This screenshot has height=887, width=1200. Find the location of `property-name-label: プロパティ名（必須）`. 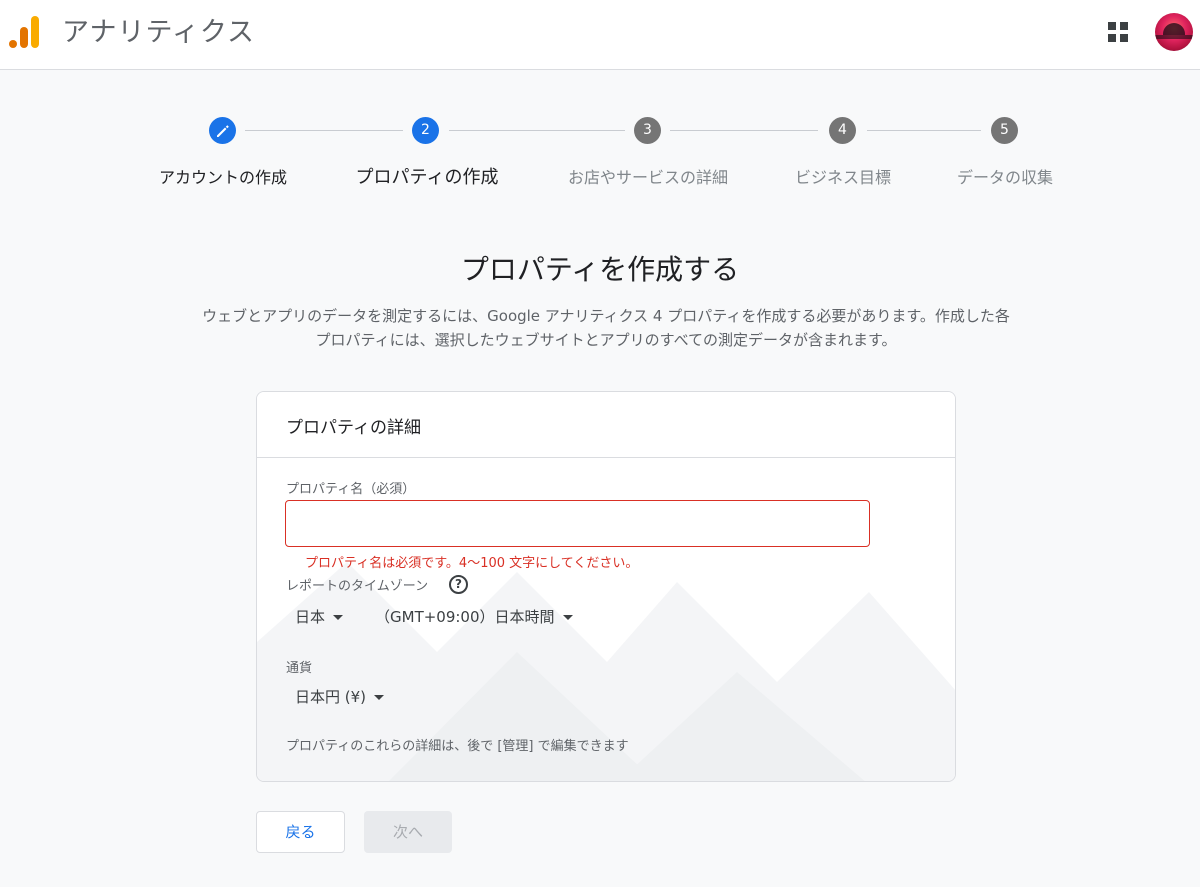

property-name-label: プロパティ名（必須） is located at coordinates (351, 489).